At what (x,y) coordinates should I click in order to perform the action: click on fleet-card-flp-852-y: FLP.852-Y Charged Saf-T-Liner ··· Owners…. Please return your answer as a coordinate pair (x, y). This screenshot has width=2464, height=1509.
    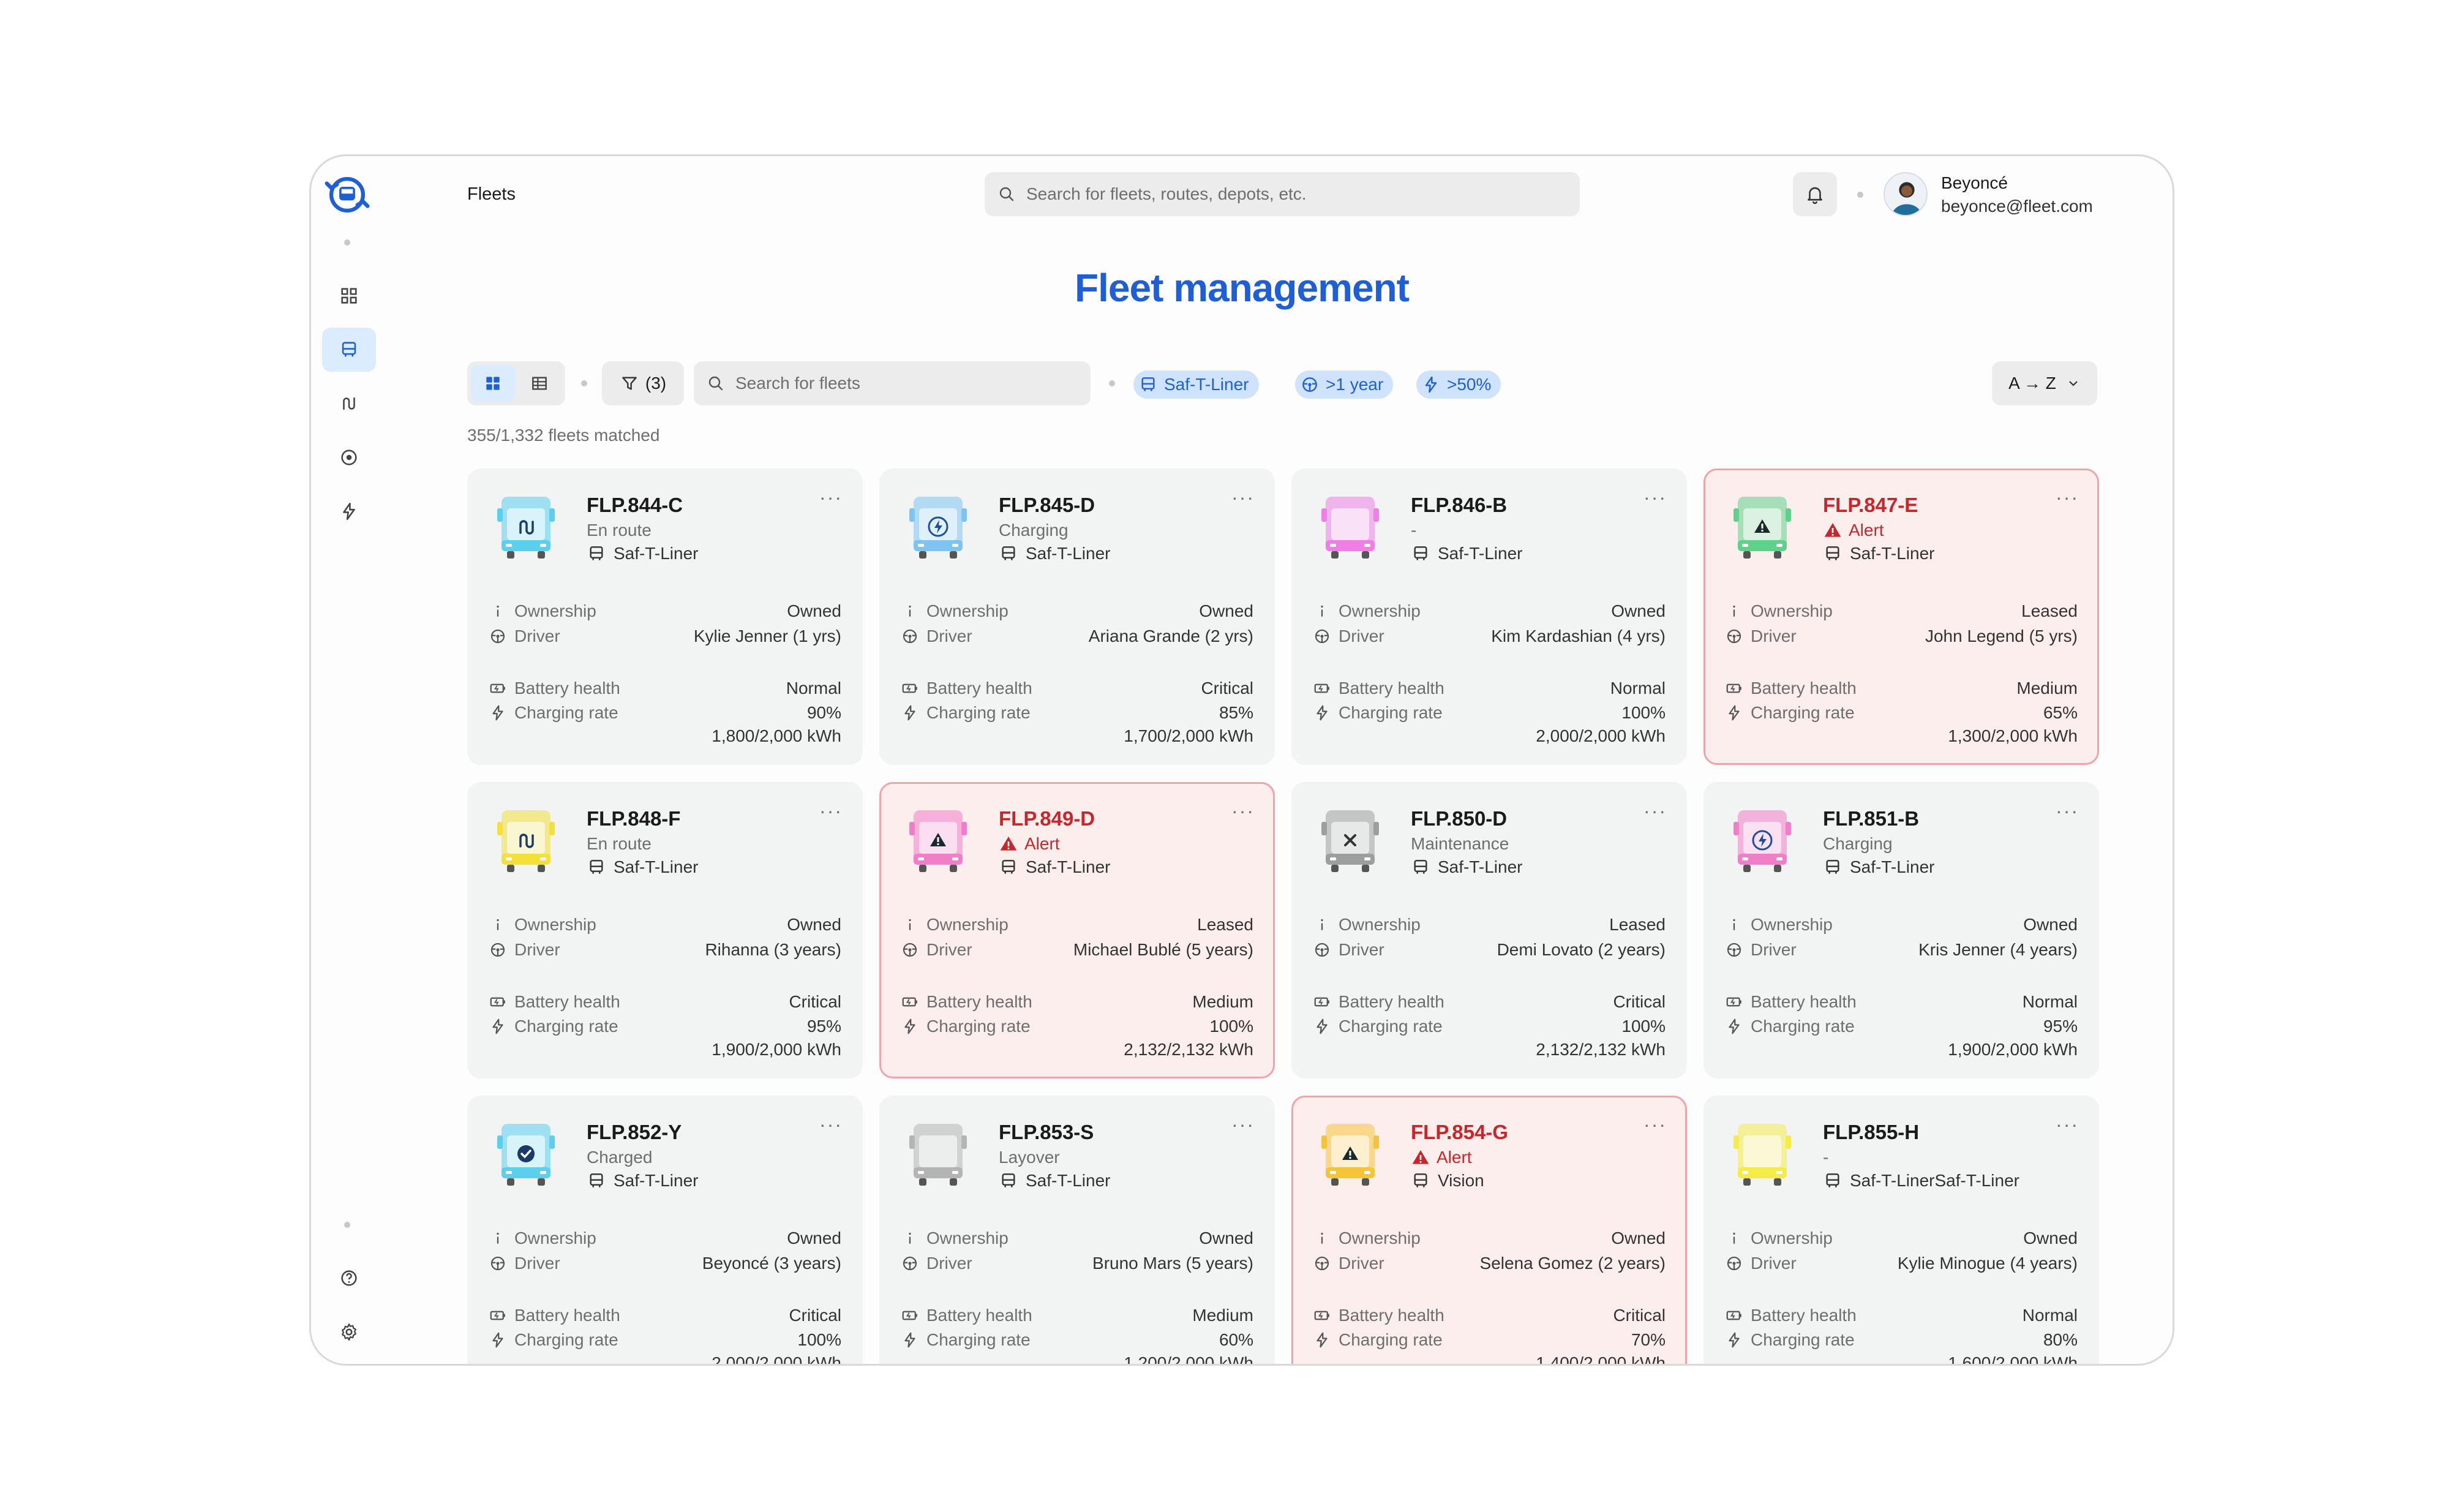
    Looking at the image, I should click on (665, 1230).